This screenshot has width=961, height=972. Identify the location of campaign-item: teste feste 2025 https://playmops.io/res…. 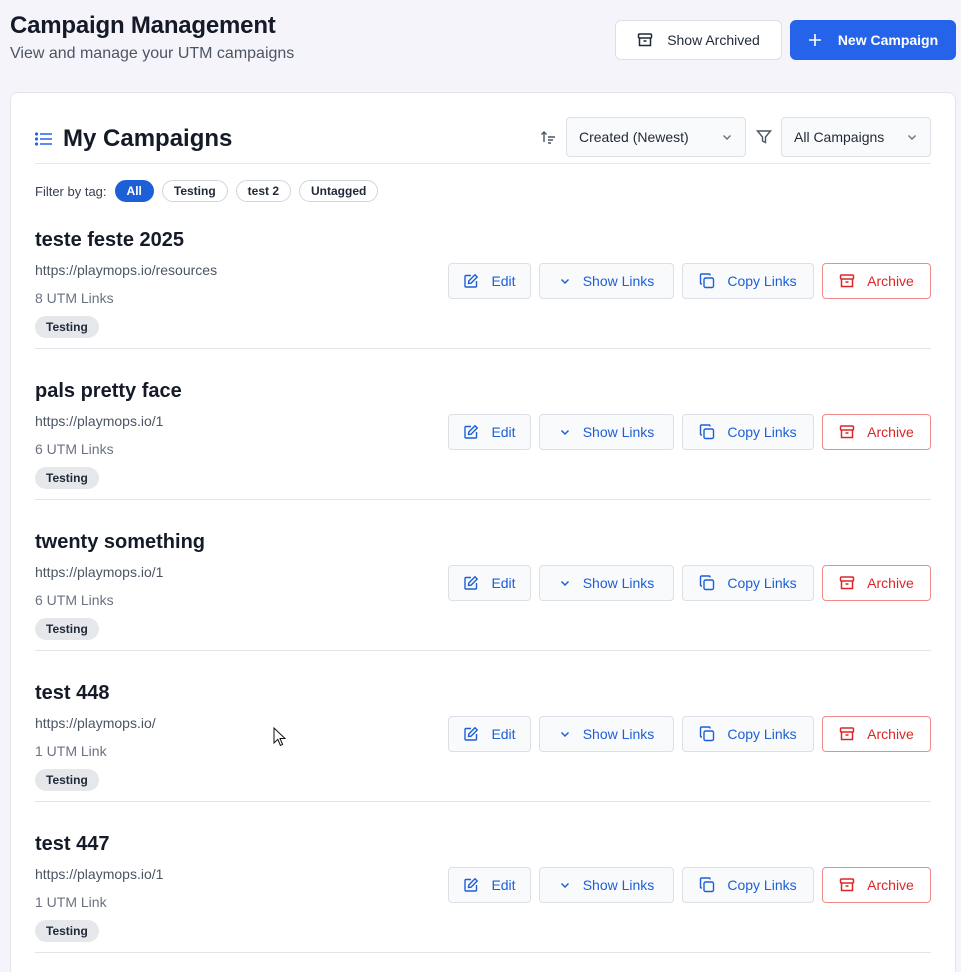
(483, 289).